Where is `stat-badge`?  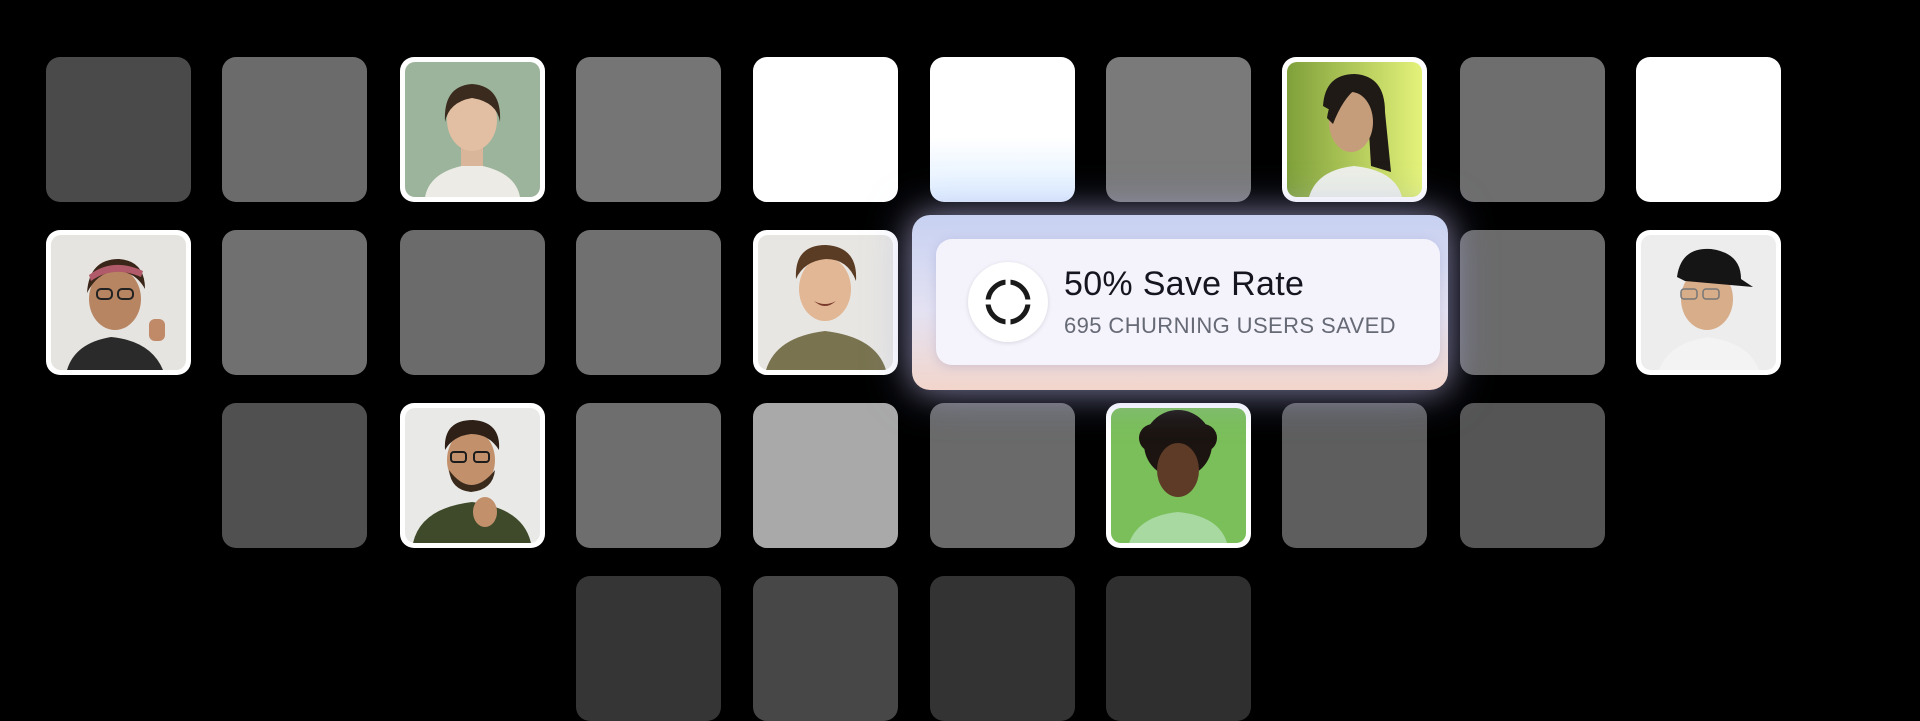 stat-badge is located at coordinates (1008, 302).